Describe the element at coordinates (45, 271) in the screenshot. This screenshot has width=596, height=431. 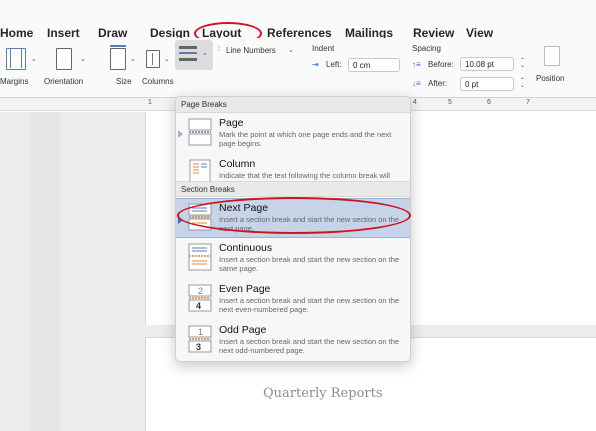
I see `left-gutter` at that location.